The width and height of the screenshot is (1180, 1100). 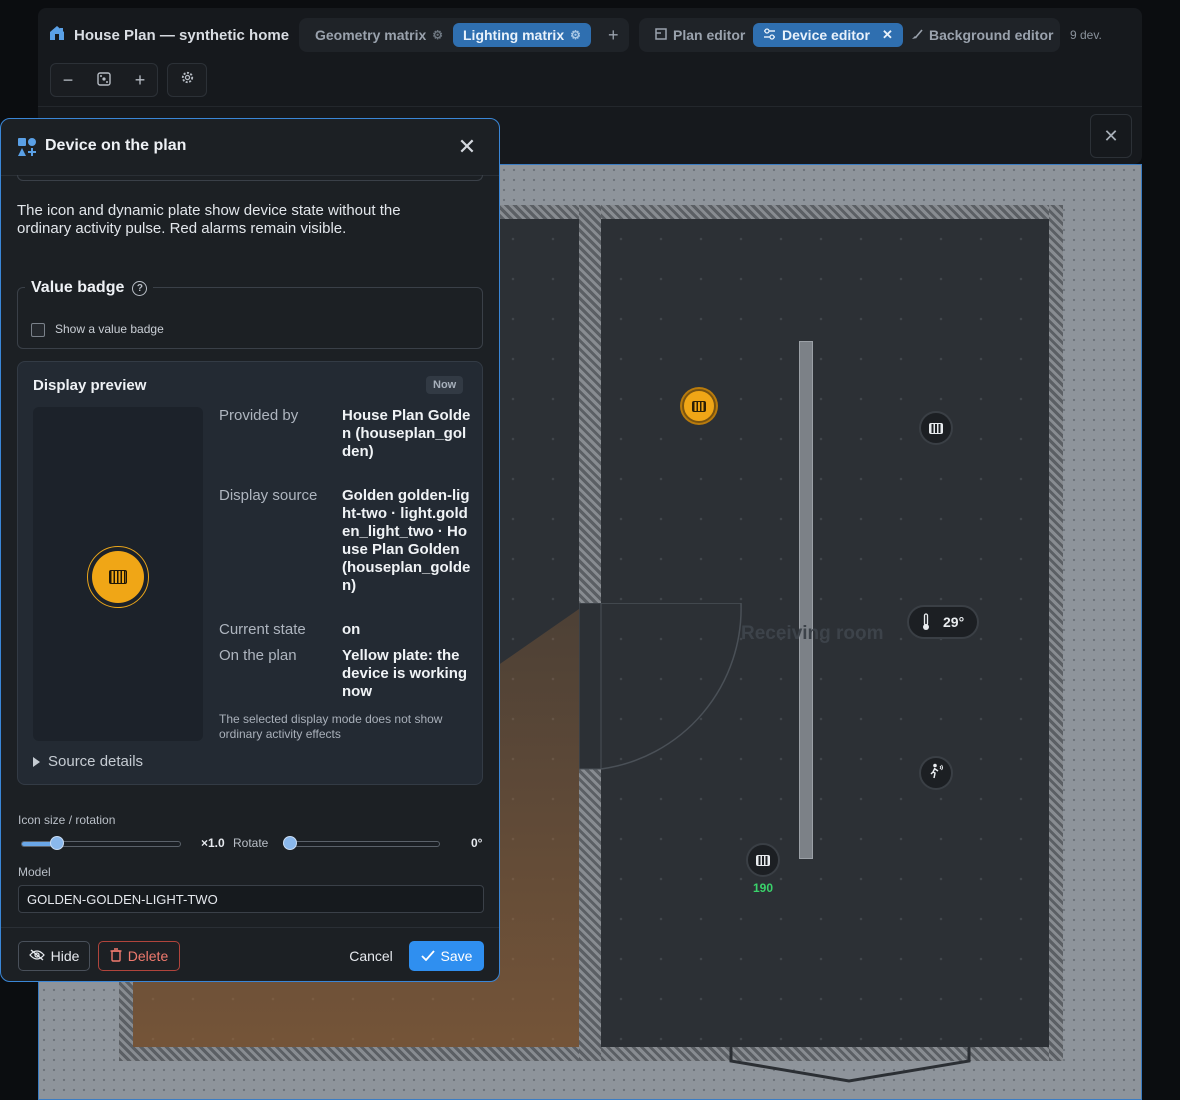 I want to click on device-thermometer: 29°, so click(x=943, y=622).